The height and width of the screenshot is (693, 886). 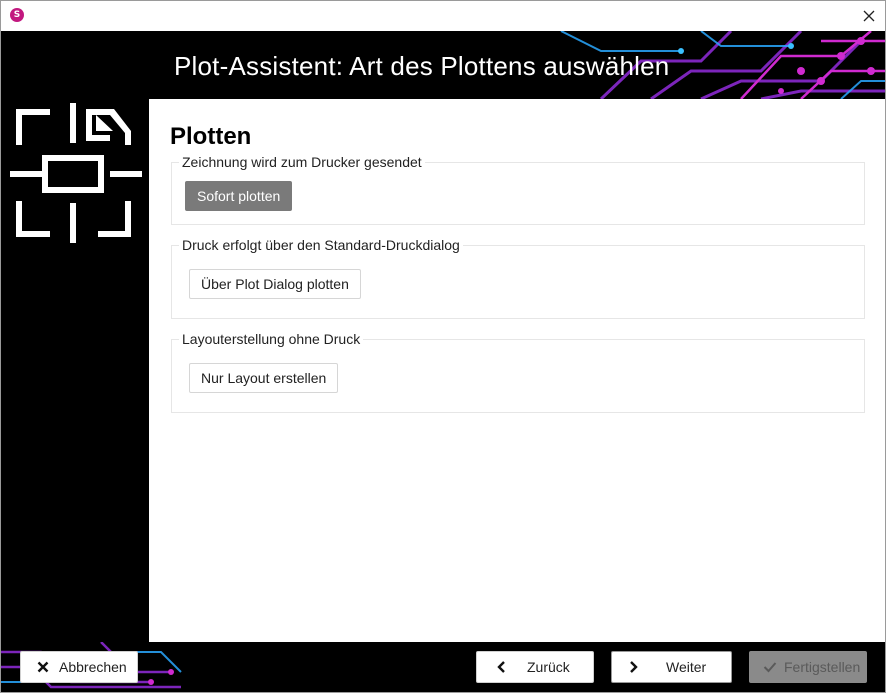 What do you see at coordinates (686, 667) in the screenshot?
I see `next-label: Weiter` at bounding box center [686, 667].